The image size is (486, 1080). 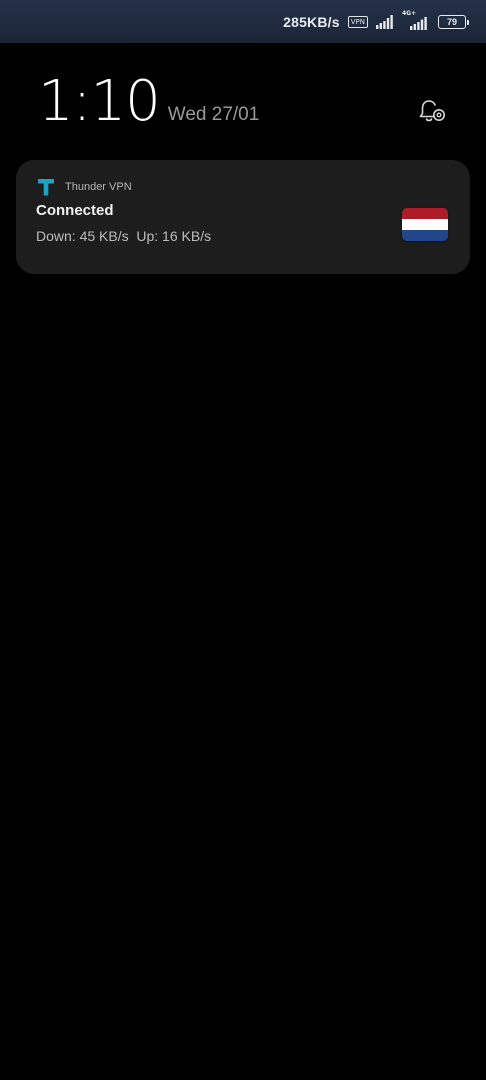 I want to click on notification-app-name: Thunder VPN, so click(x=98, y=187).